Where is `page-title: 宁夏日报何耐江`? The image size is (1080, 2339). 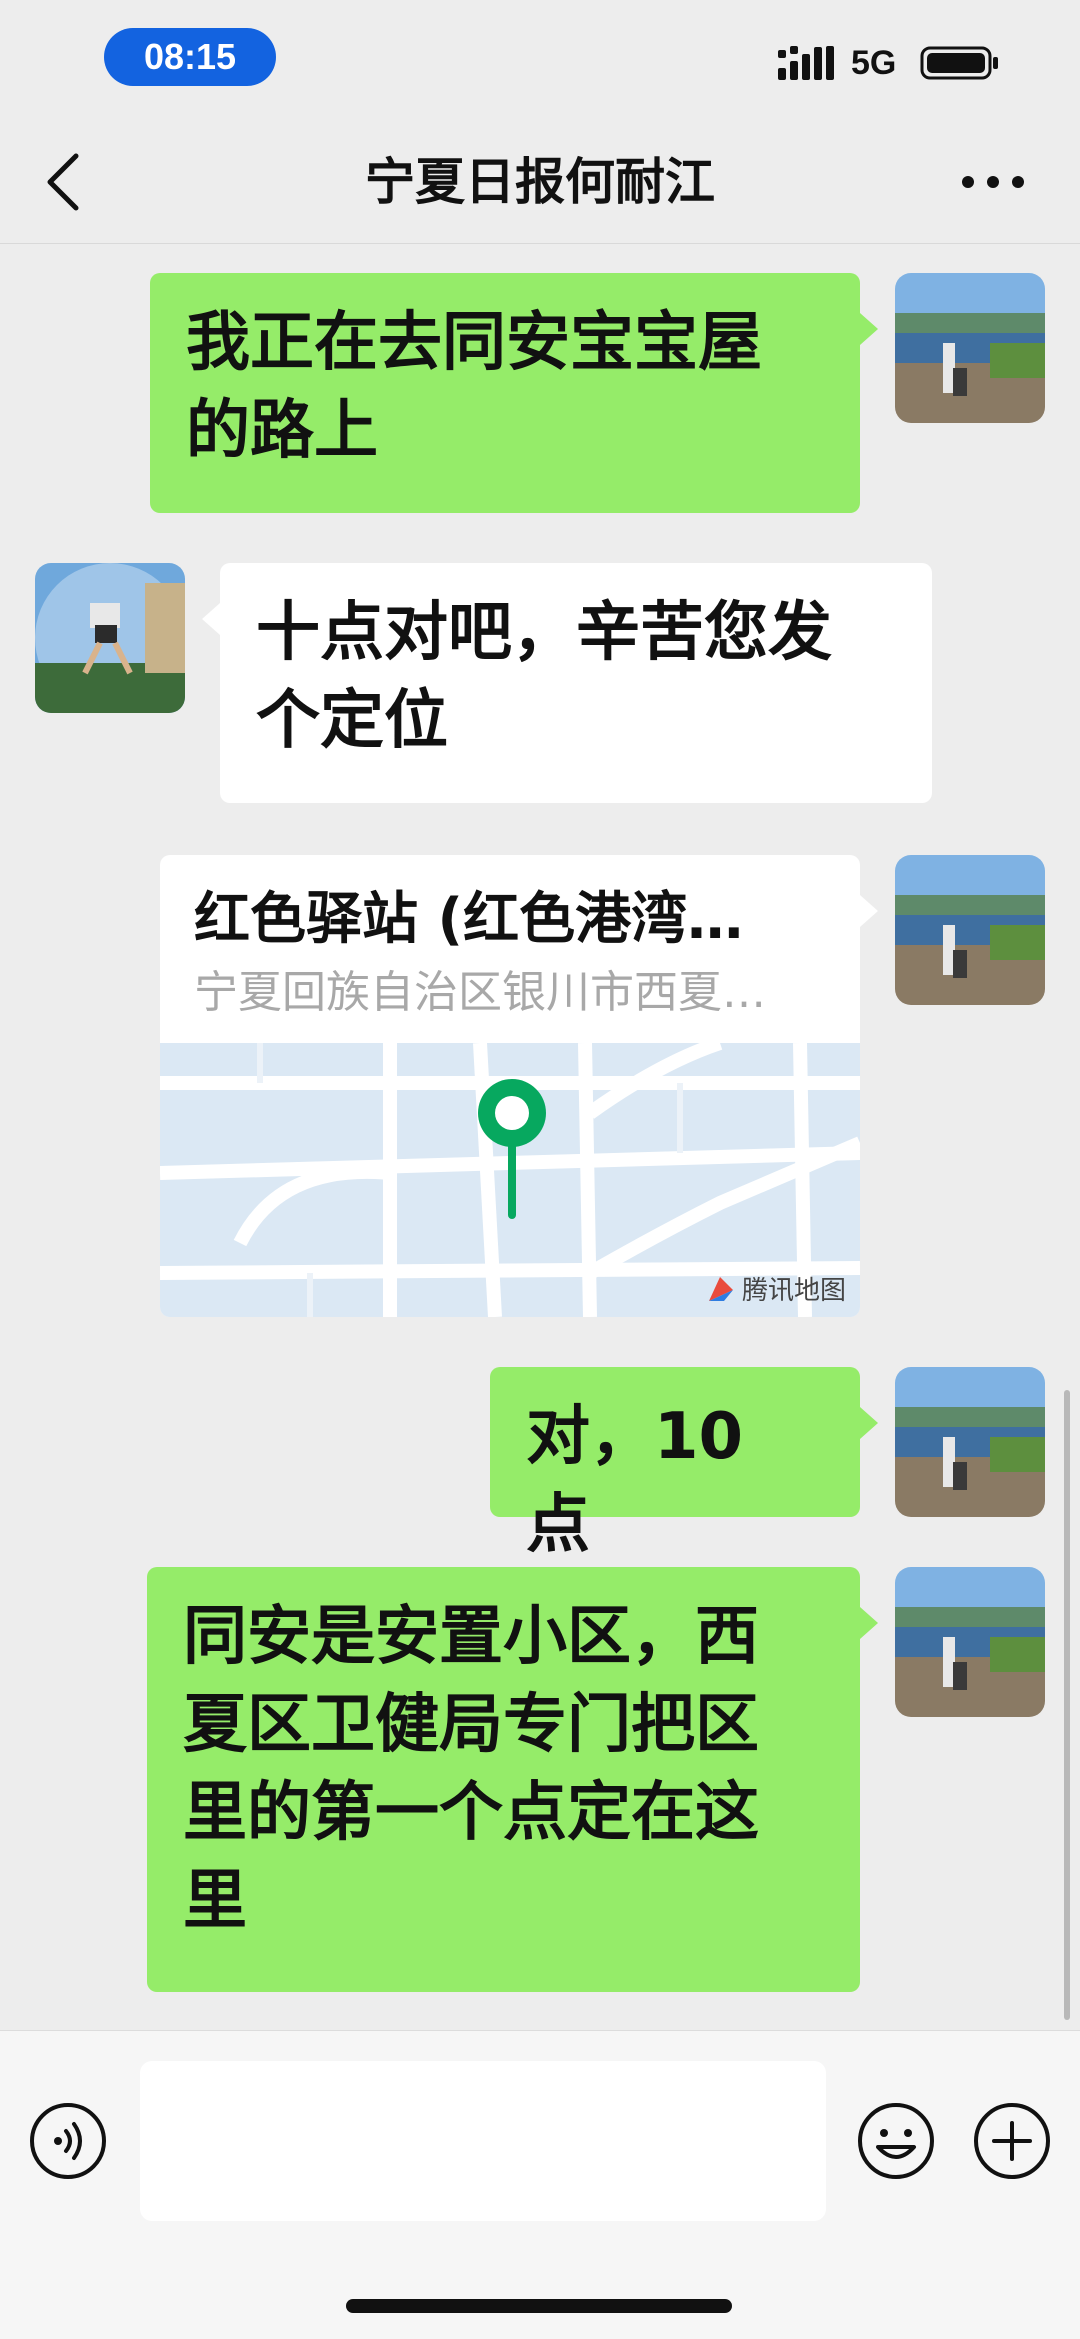
page-title: 宁夏日报何耐江 is located at coordinates (540, 182).